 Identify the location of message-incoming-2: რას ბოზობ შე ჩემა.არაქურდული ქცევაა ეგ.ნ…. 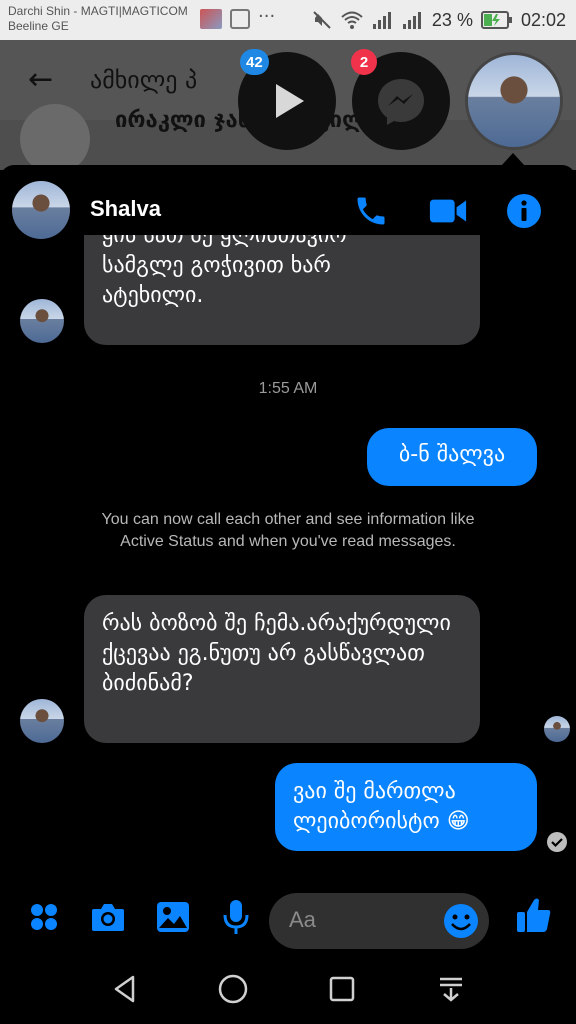
(282, 669).